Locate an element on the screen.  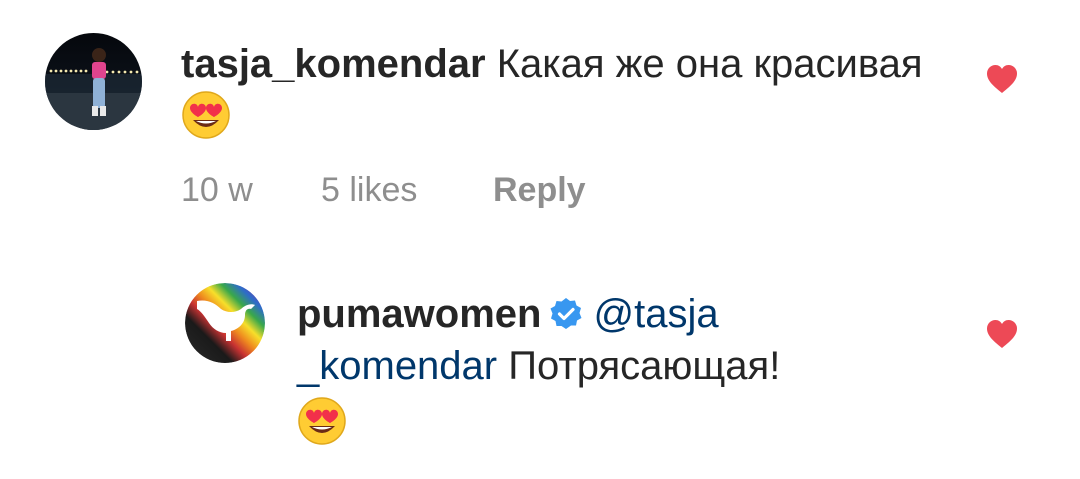
comment-time: 10 w is located at coordinates (217, 190).